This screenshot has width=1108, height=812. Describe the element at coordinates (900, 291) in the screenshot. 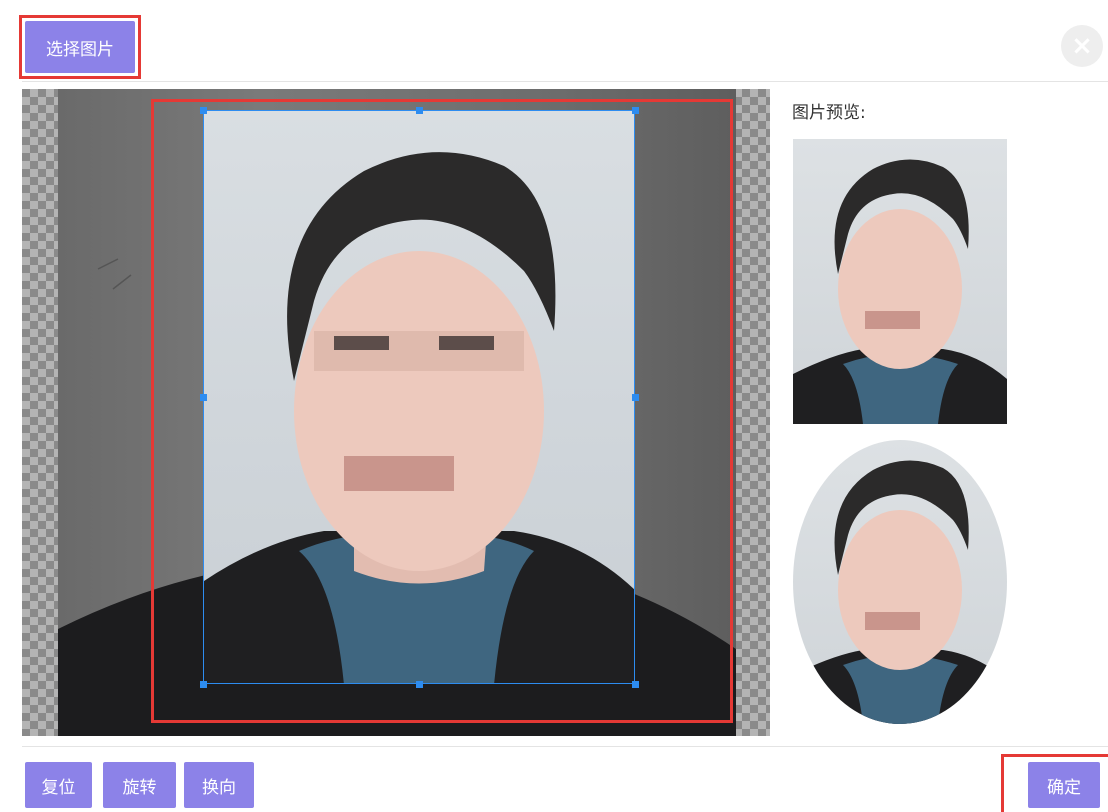

I see `preview-rect-image` at that location.